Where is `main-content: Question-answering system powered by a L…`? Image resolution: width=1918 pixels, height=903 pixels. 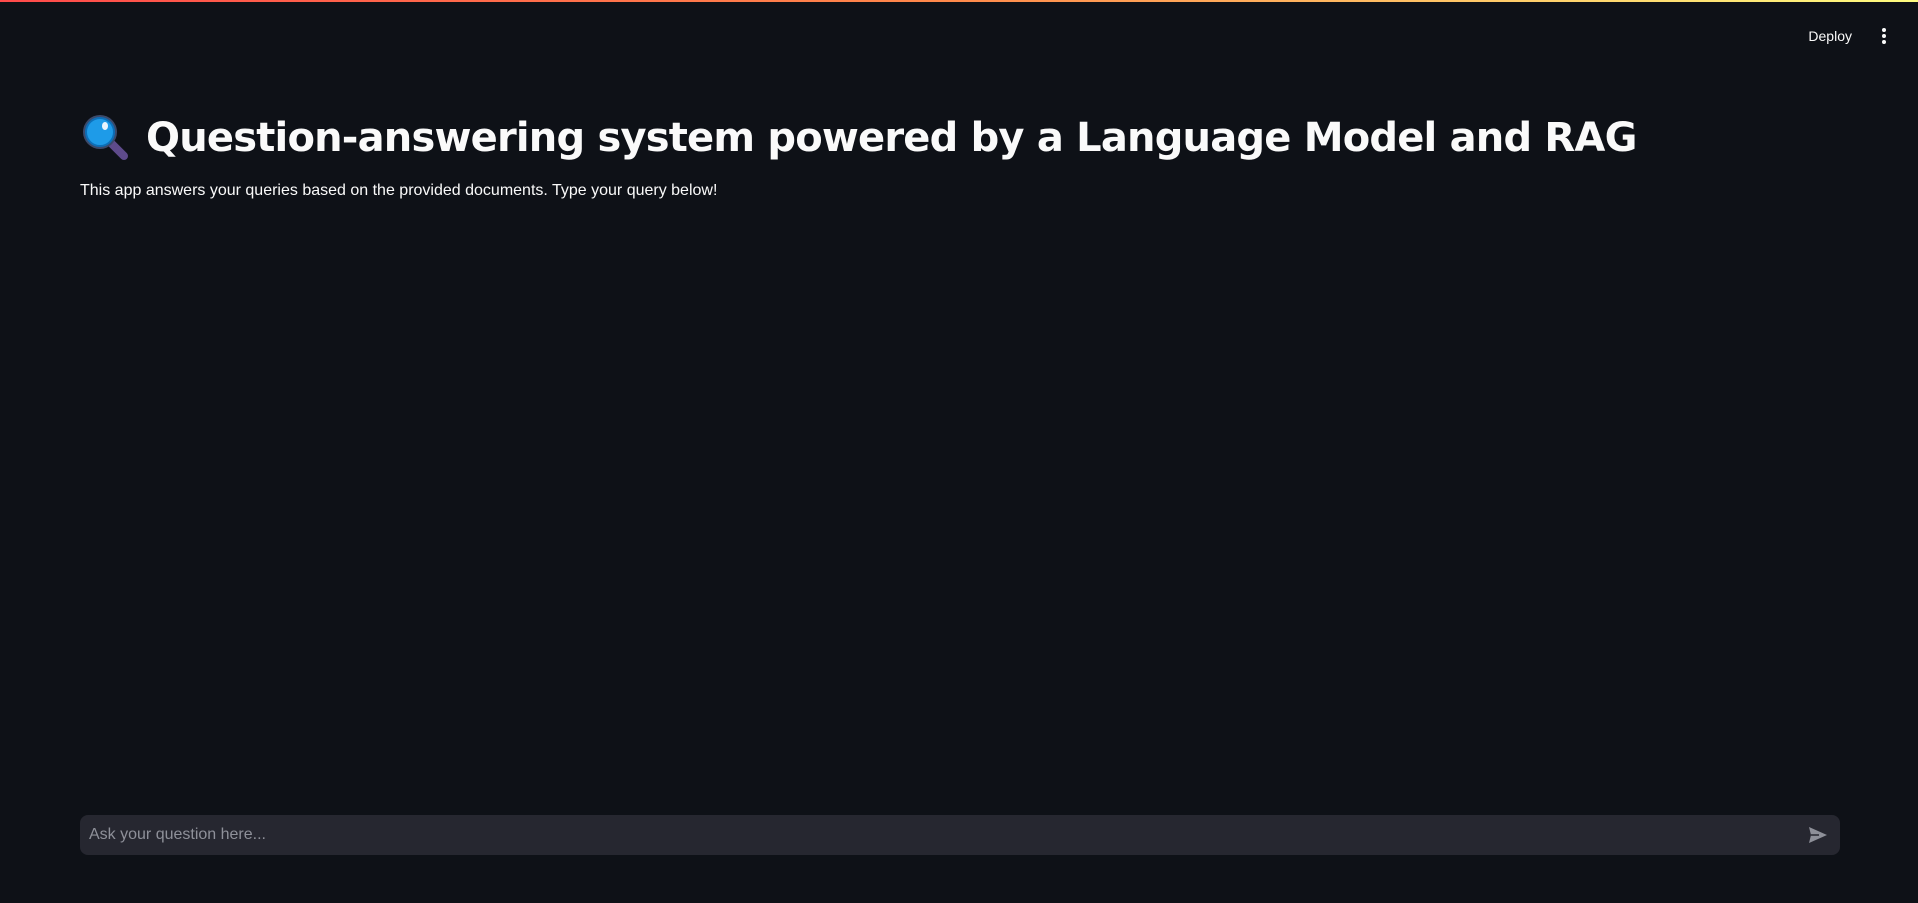 main-content: Question-answering system powered by a L… is located at coordinates (959, 156).